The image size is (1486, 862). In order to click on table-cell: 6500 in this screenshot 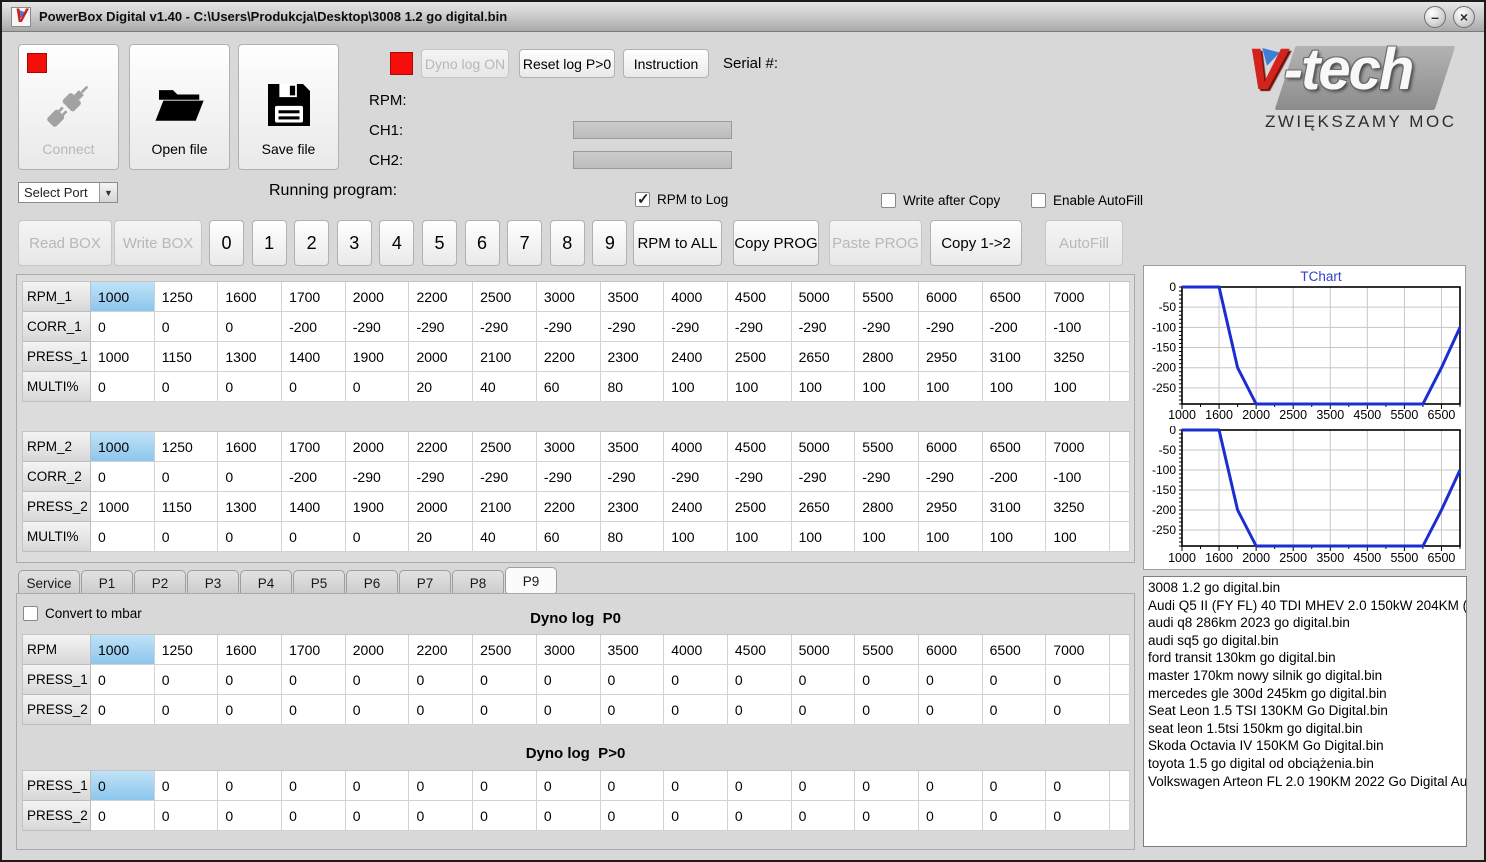, I will do `click(1014, 650)`.